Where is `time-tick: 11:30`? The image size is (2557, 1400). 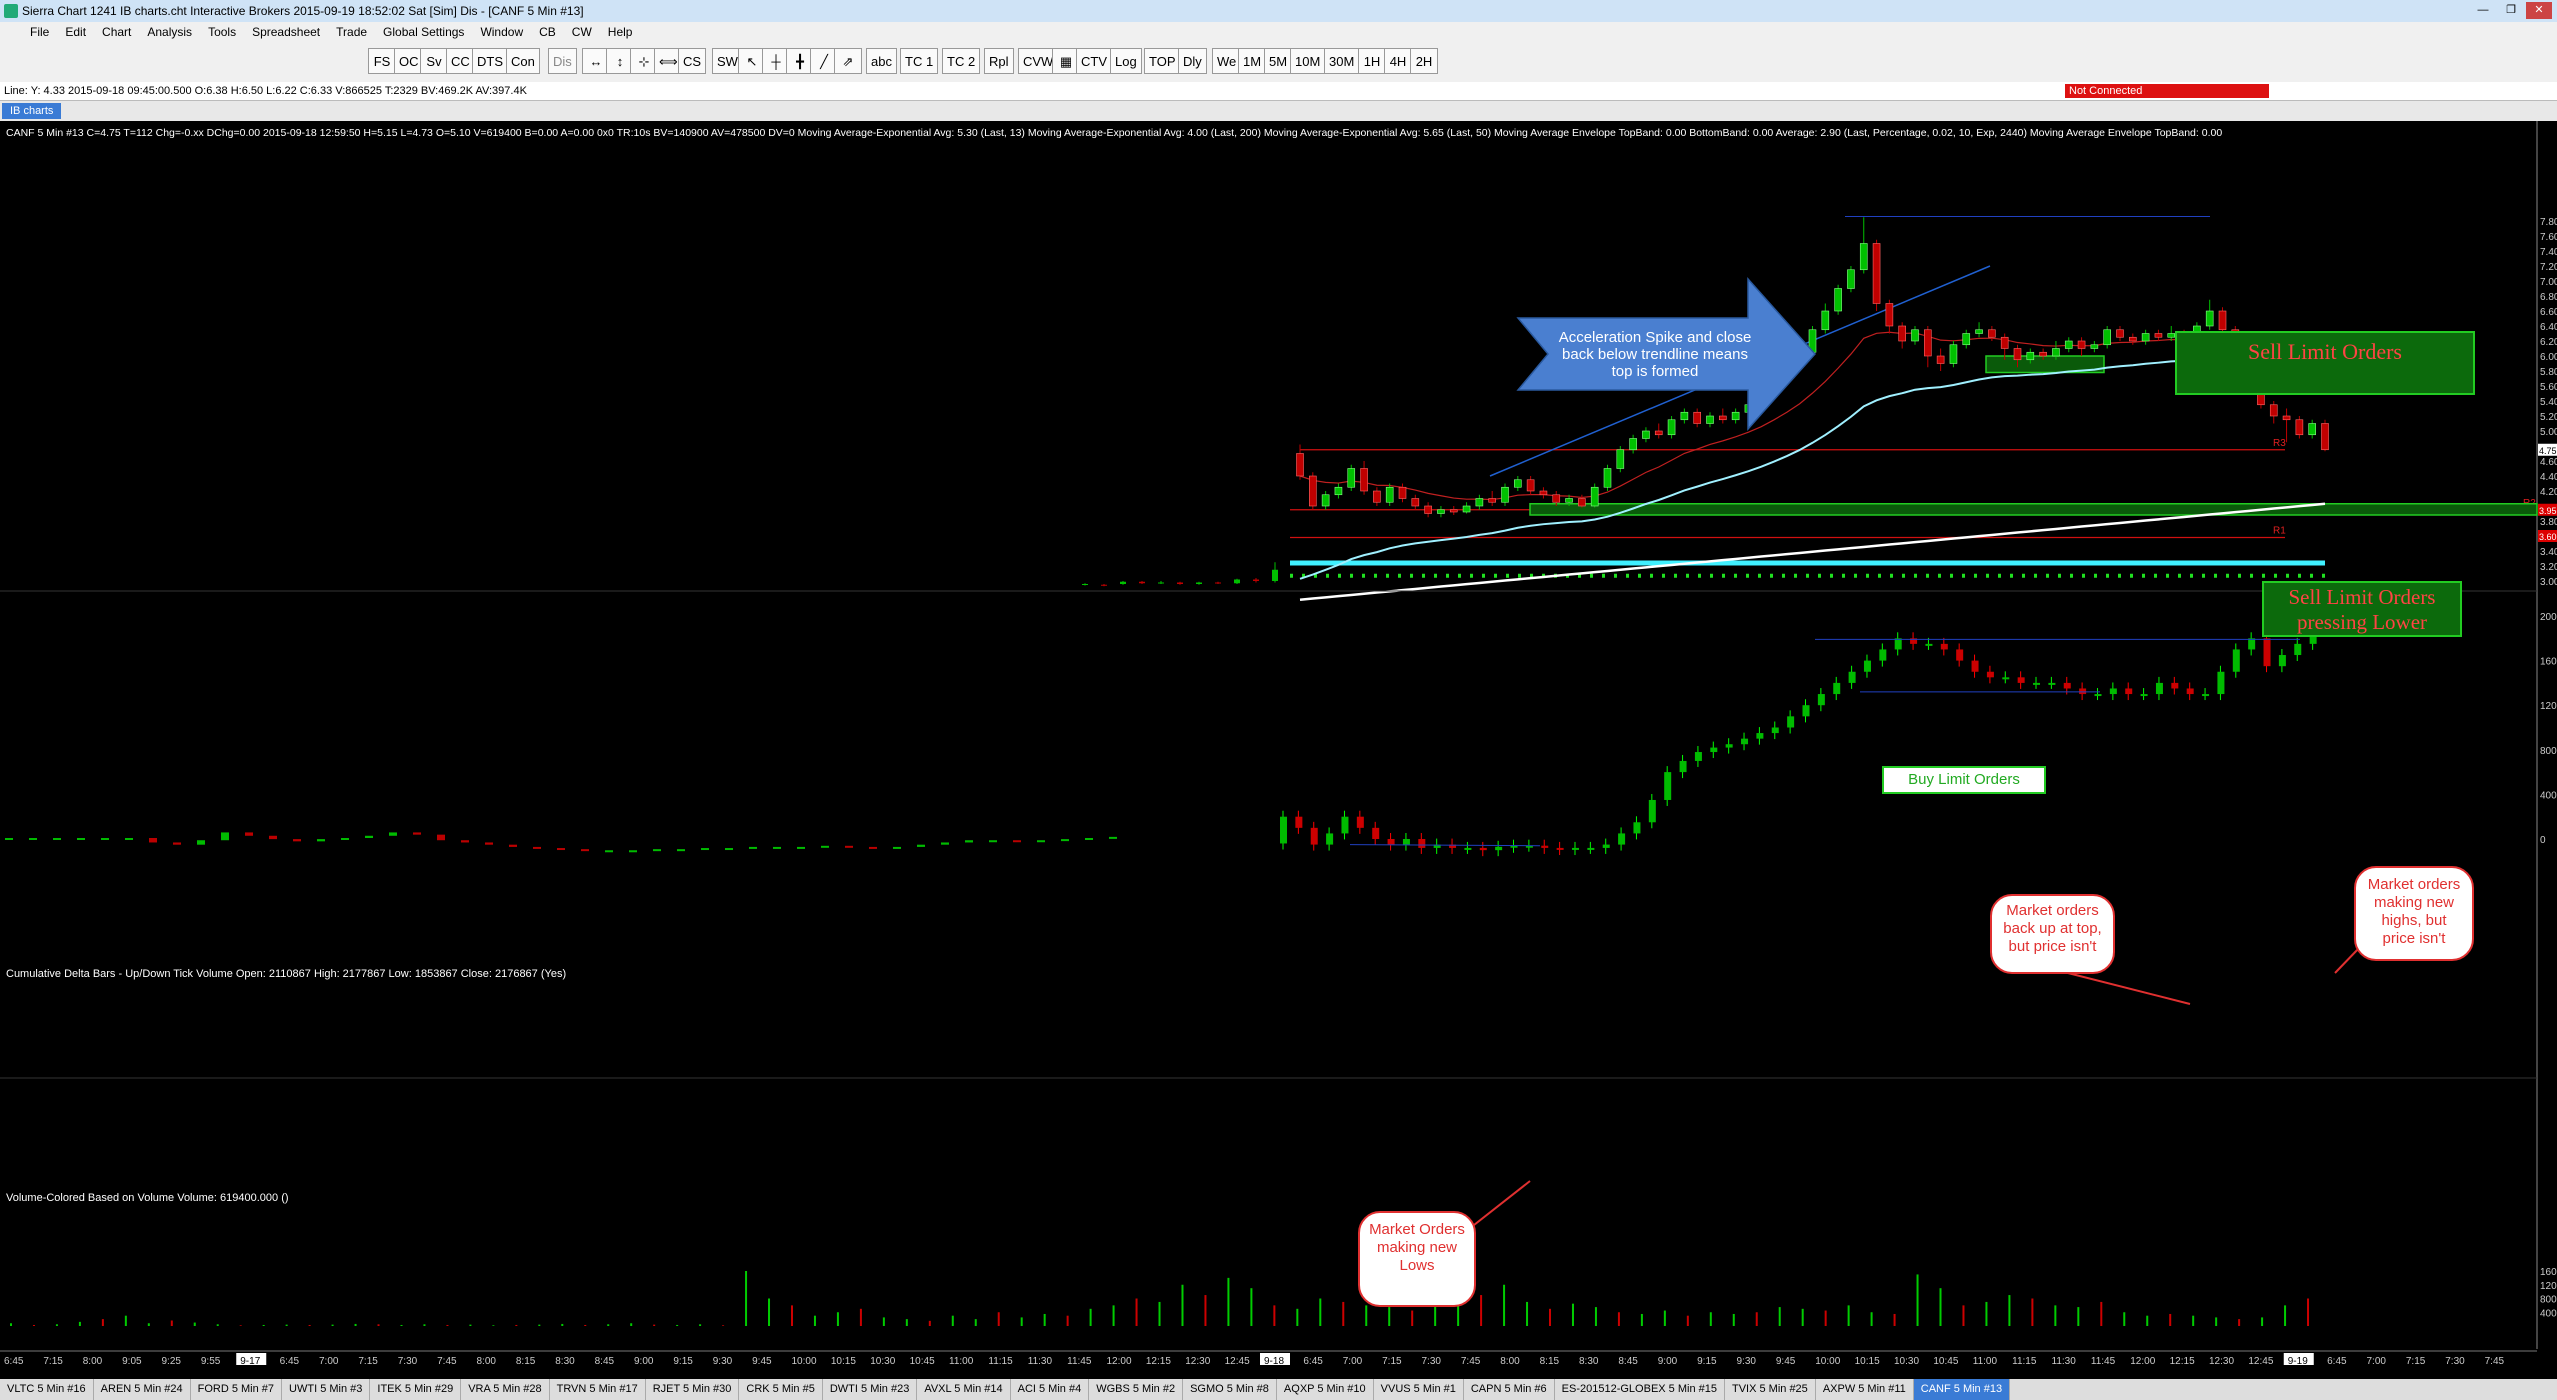 time-tick: 11:30 is located at coordinates (1040, 1361).